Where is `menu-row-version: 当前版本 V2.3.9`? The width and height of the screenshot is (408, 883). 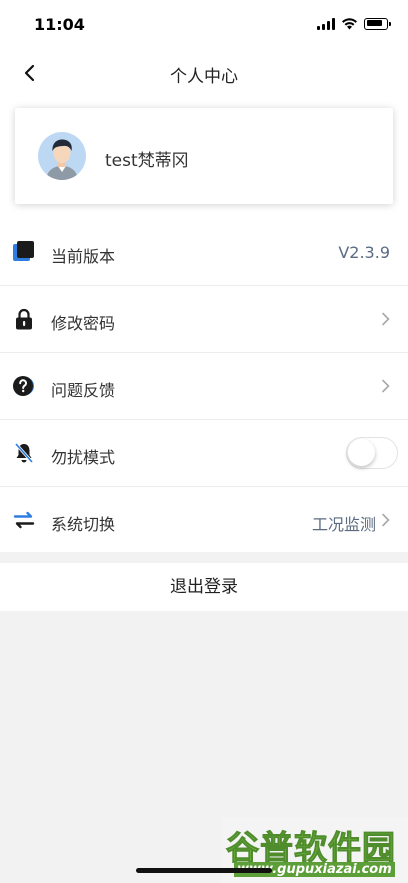 menu-row-version: 当前版本 V2.3.9 is located at coordinates (204, 252).